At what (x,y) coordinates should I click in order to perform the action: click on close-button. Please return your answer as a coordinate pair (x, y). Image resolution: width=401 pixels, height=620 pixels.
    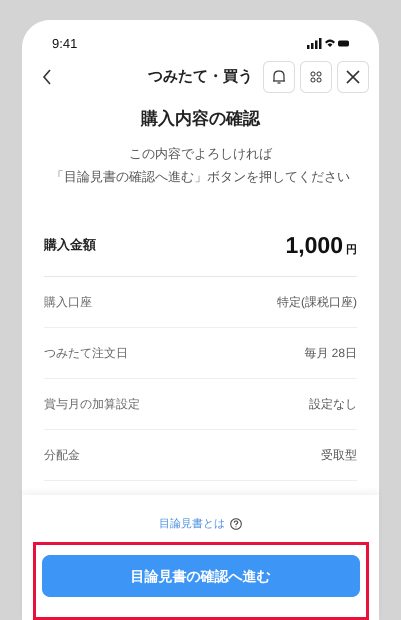
    Looking at the image, I should click on (353, 77).